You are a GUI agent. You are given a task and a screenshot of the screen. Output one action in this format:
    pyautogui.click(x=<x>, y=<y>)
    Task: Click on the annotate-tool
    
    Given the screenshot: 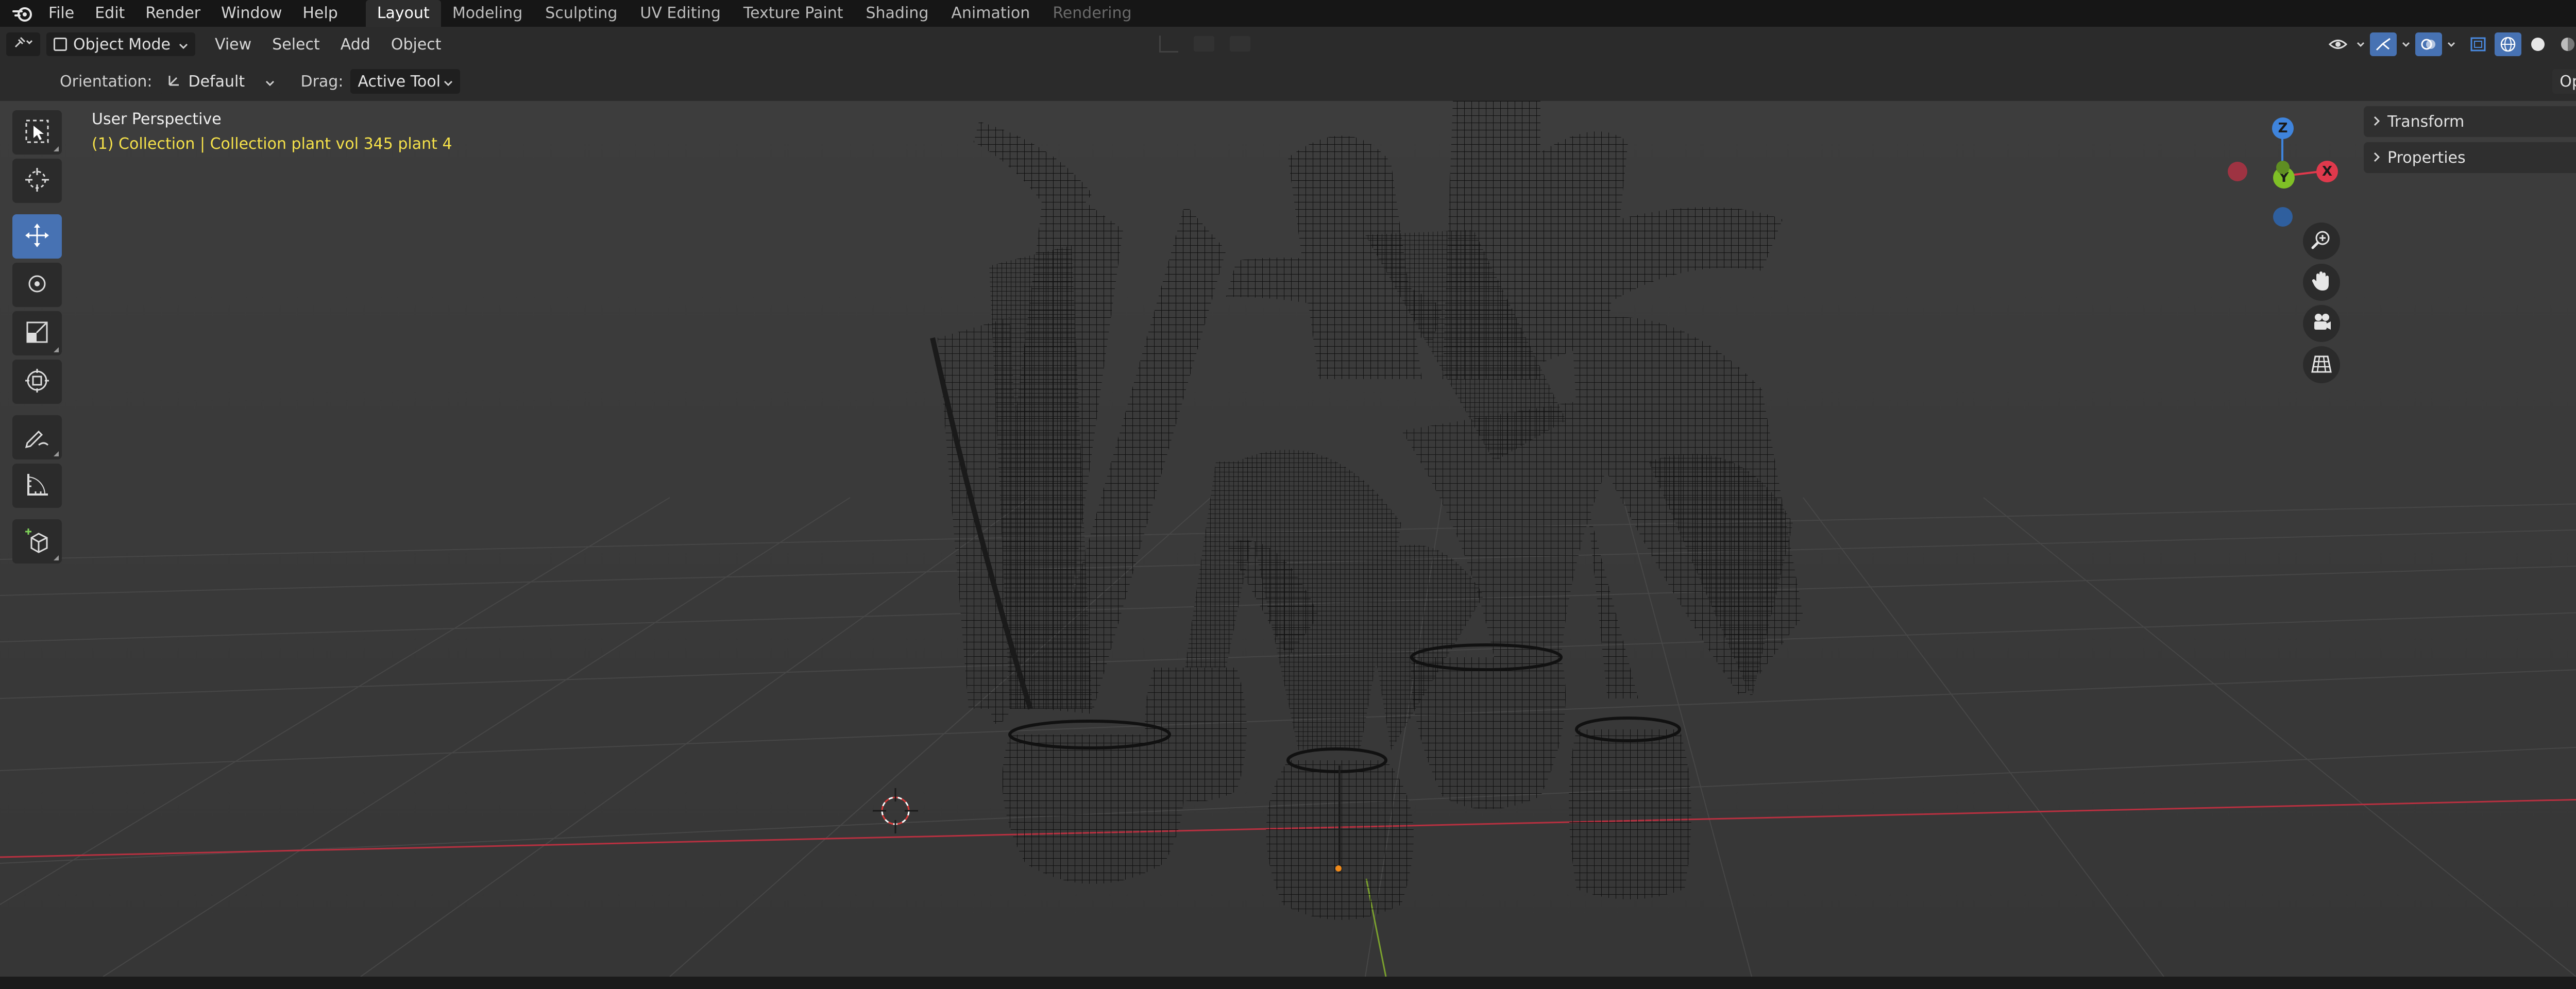 What is the action you would take?
    pyautogui.click(x=37, y=437)
    